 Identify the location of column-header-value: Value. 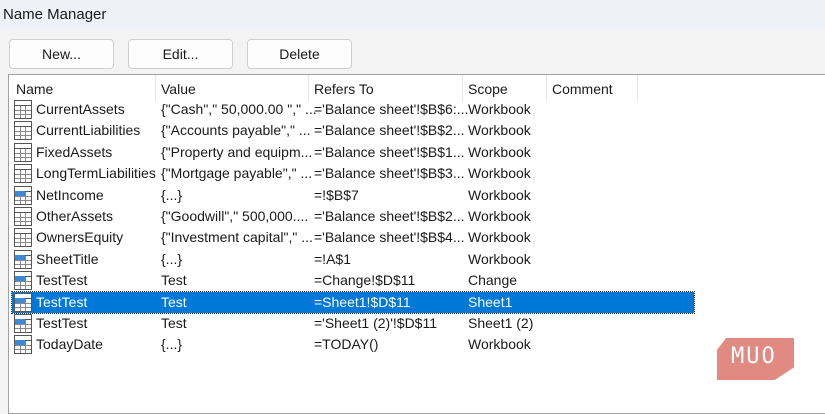
(178, 89).